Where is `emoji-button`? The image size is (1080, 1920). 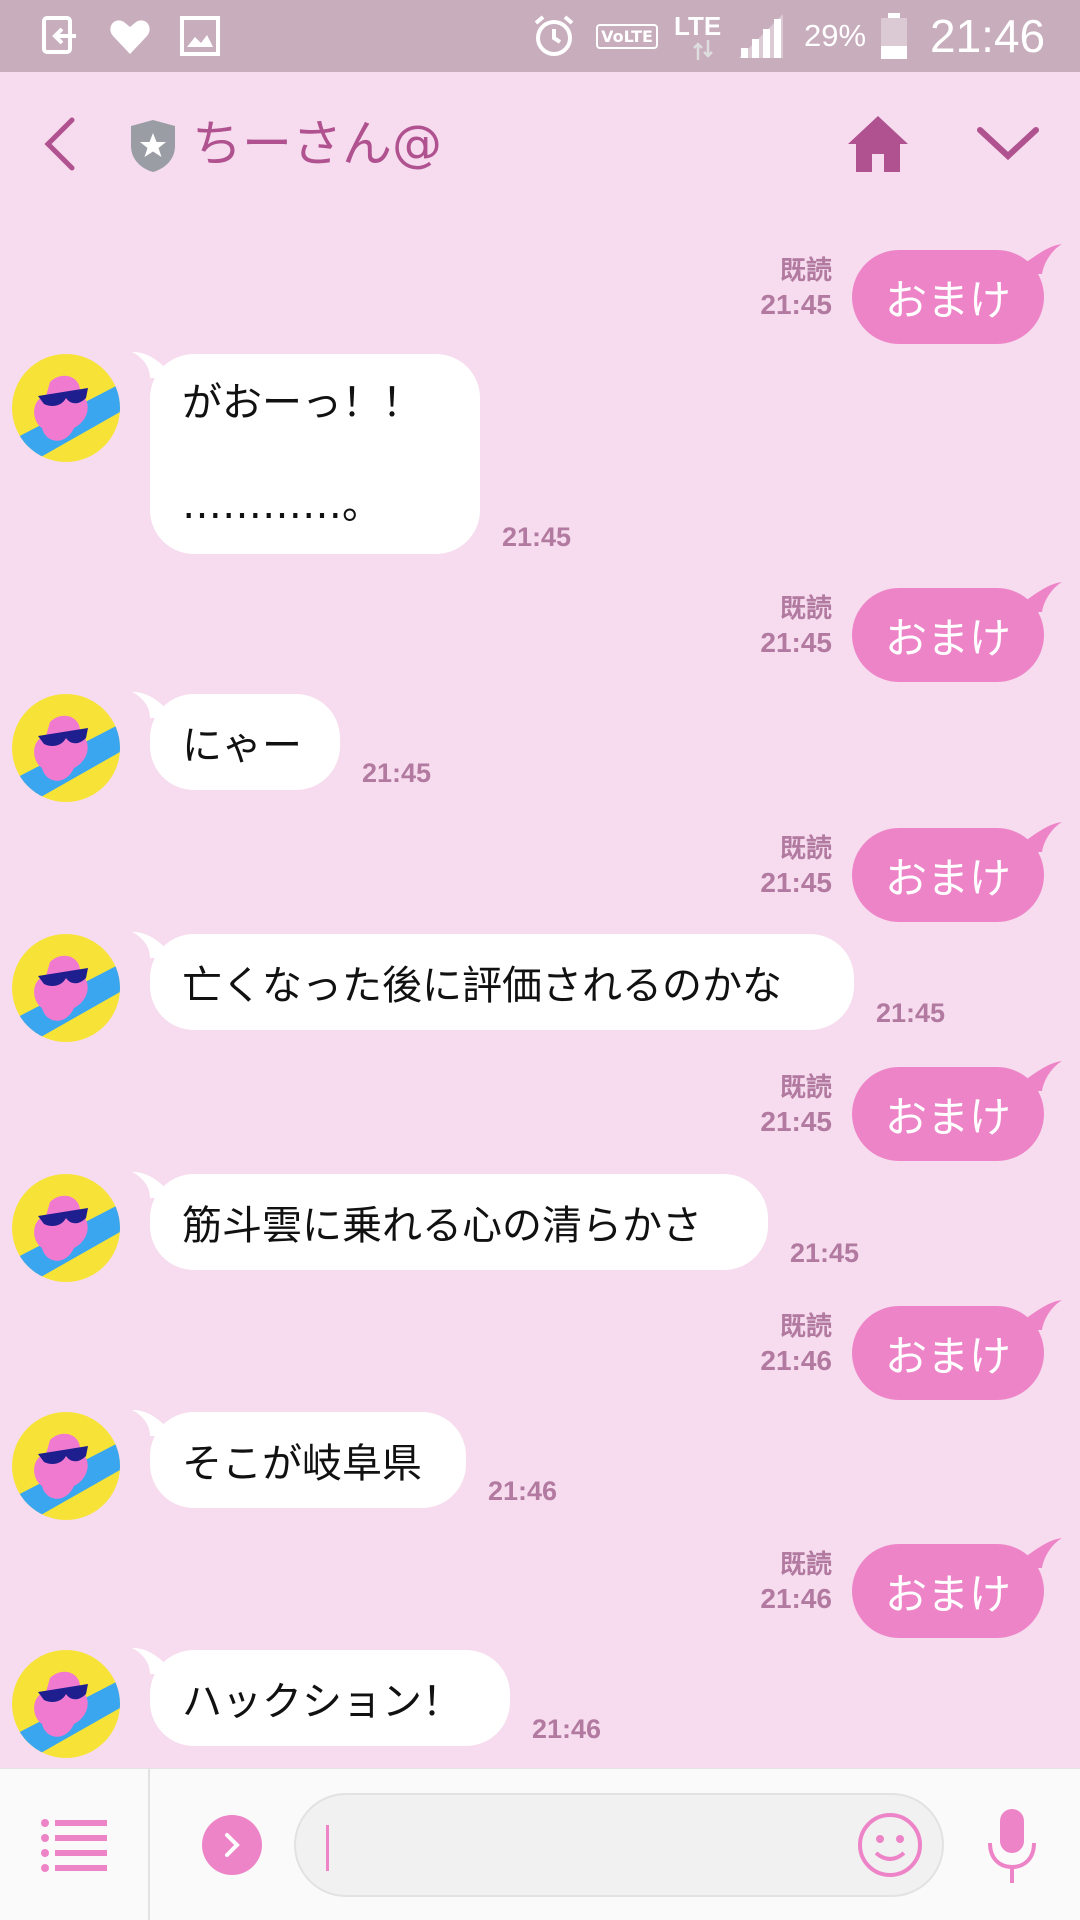 emoji-button is located at coordinates (890, 1845).